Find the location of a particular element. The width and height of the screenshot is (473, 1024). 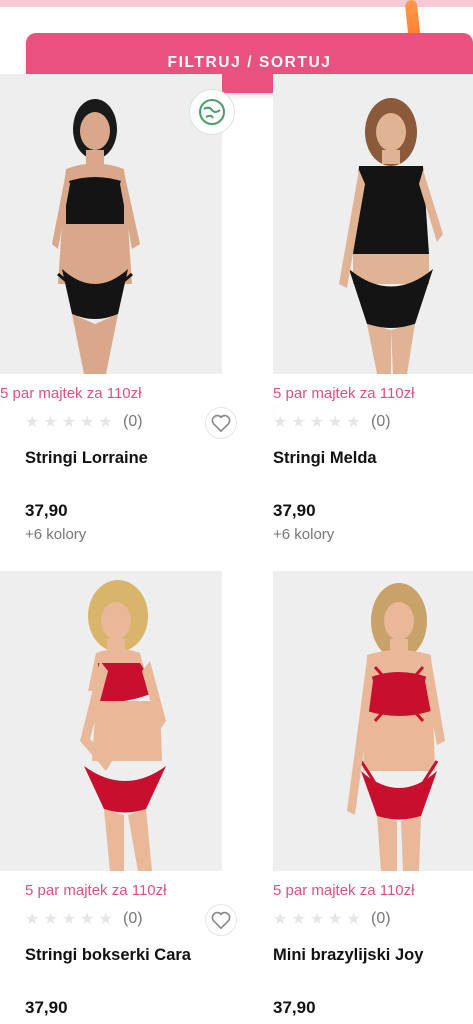

top-band is located at coordinates (236, 3).